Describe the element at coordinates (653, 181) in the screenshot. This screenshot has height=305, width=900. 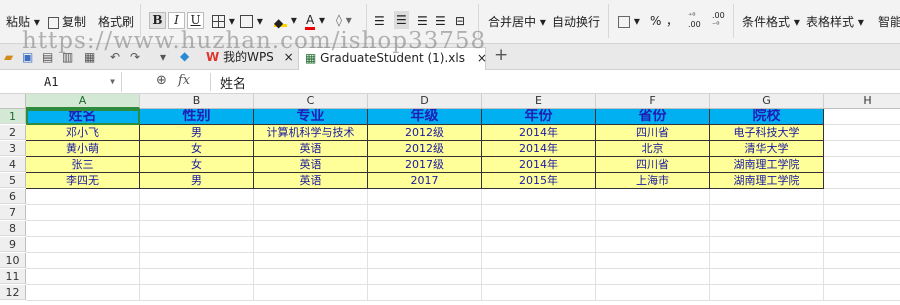
I see `data-cell: 上海市` at that location.